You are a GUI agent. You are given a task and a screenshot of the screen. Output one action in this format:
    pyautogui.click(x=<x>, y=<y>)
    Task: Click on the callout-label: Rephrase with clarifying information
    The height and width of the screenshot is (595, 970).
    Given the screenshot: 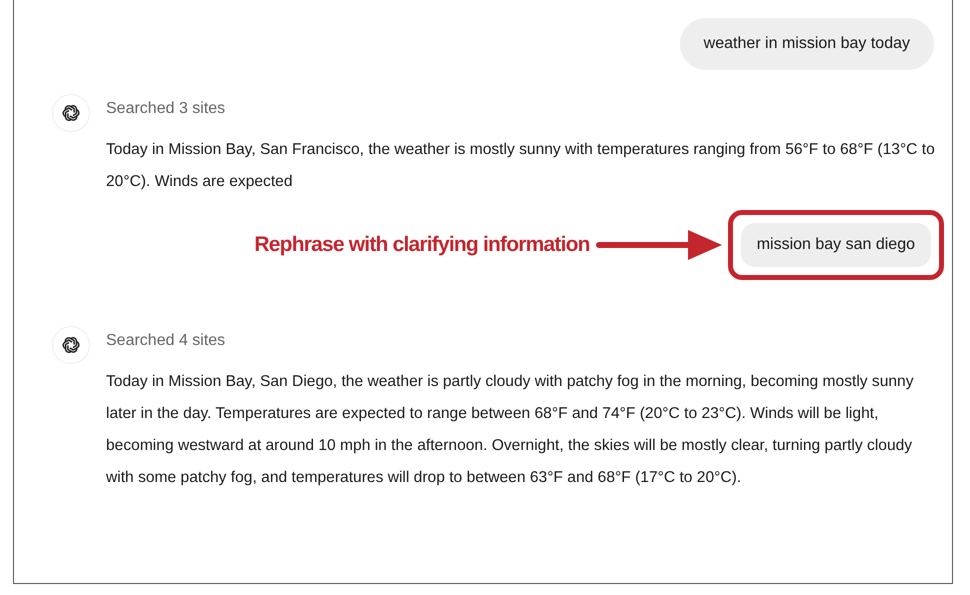 What is the action you would take?
    pyautogui.click(x=422, y=245)
    